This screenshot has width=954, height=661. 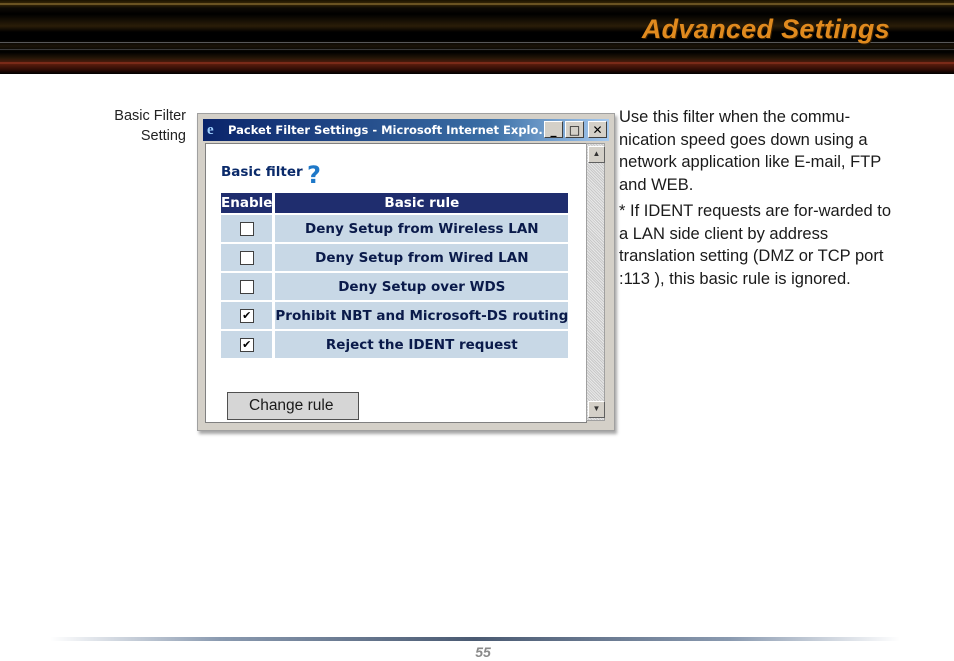 I want to click on rule-label: Deny Setup over WDS, so click(x=420, y=286).